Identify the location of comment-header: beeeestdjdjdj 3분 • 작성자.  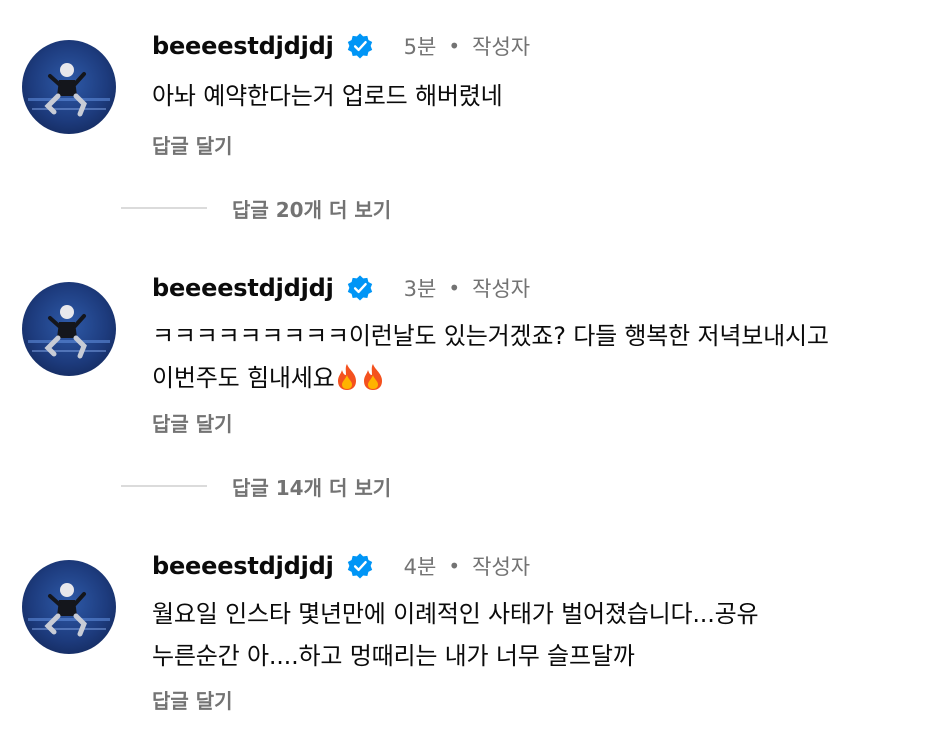
(341, 288).